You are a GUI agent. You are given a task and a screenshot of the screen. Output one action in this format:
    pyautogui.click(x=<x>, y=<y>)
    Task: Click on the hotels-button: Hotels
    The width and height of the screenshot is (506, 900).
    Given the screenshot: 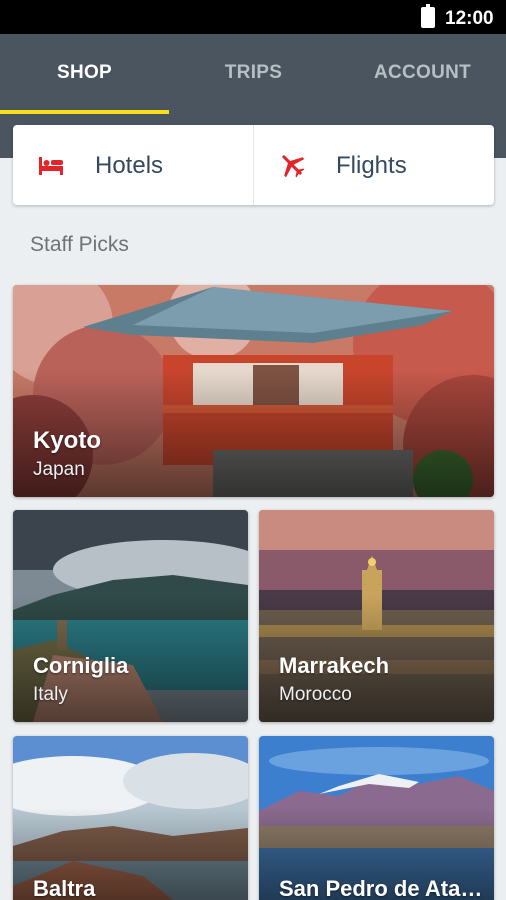 What is the action you would take?
    pyautogui.click(x=133, y=165)
    